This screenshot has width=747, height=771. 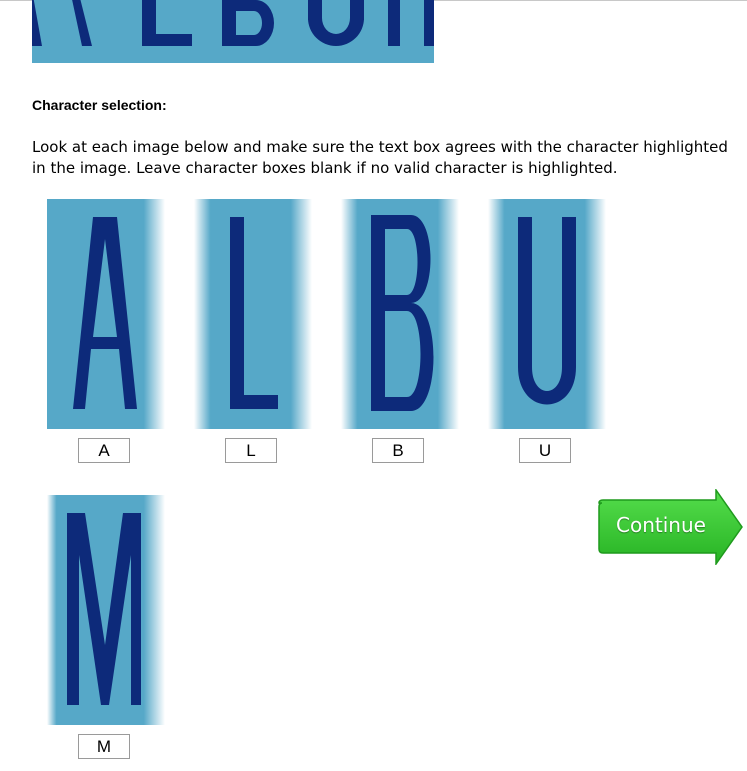 I want to click on character-cell-a, so click(x=106, y=334).